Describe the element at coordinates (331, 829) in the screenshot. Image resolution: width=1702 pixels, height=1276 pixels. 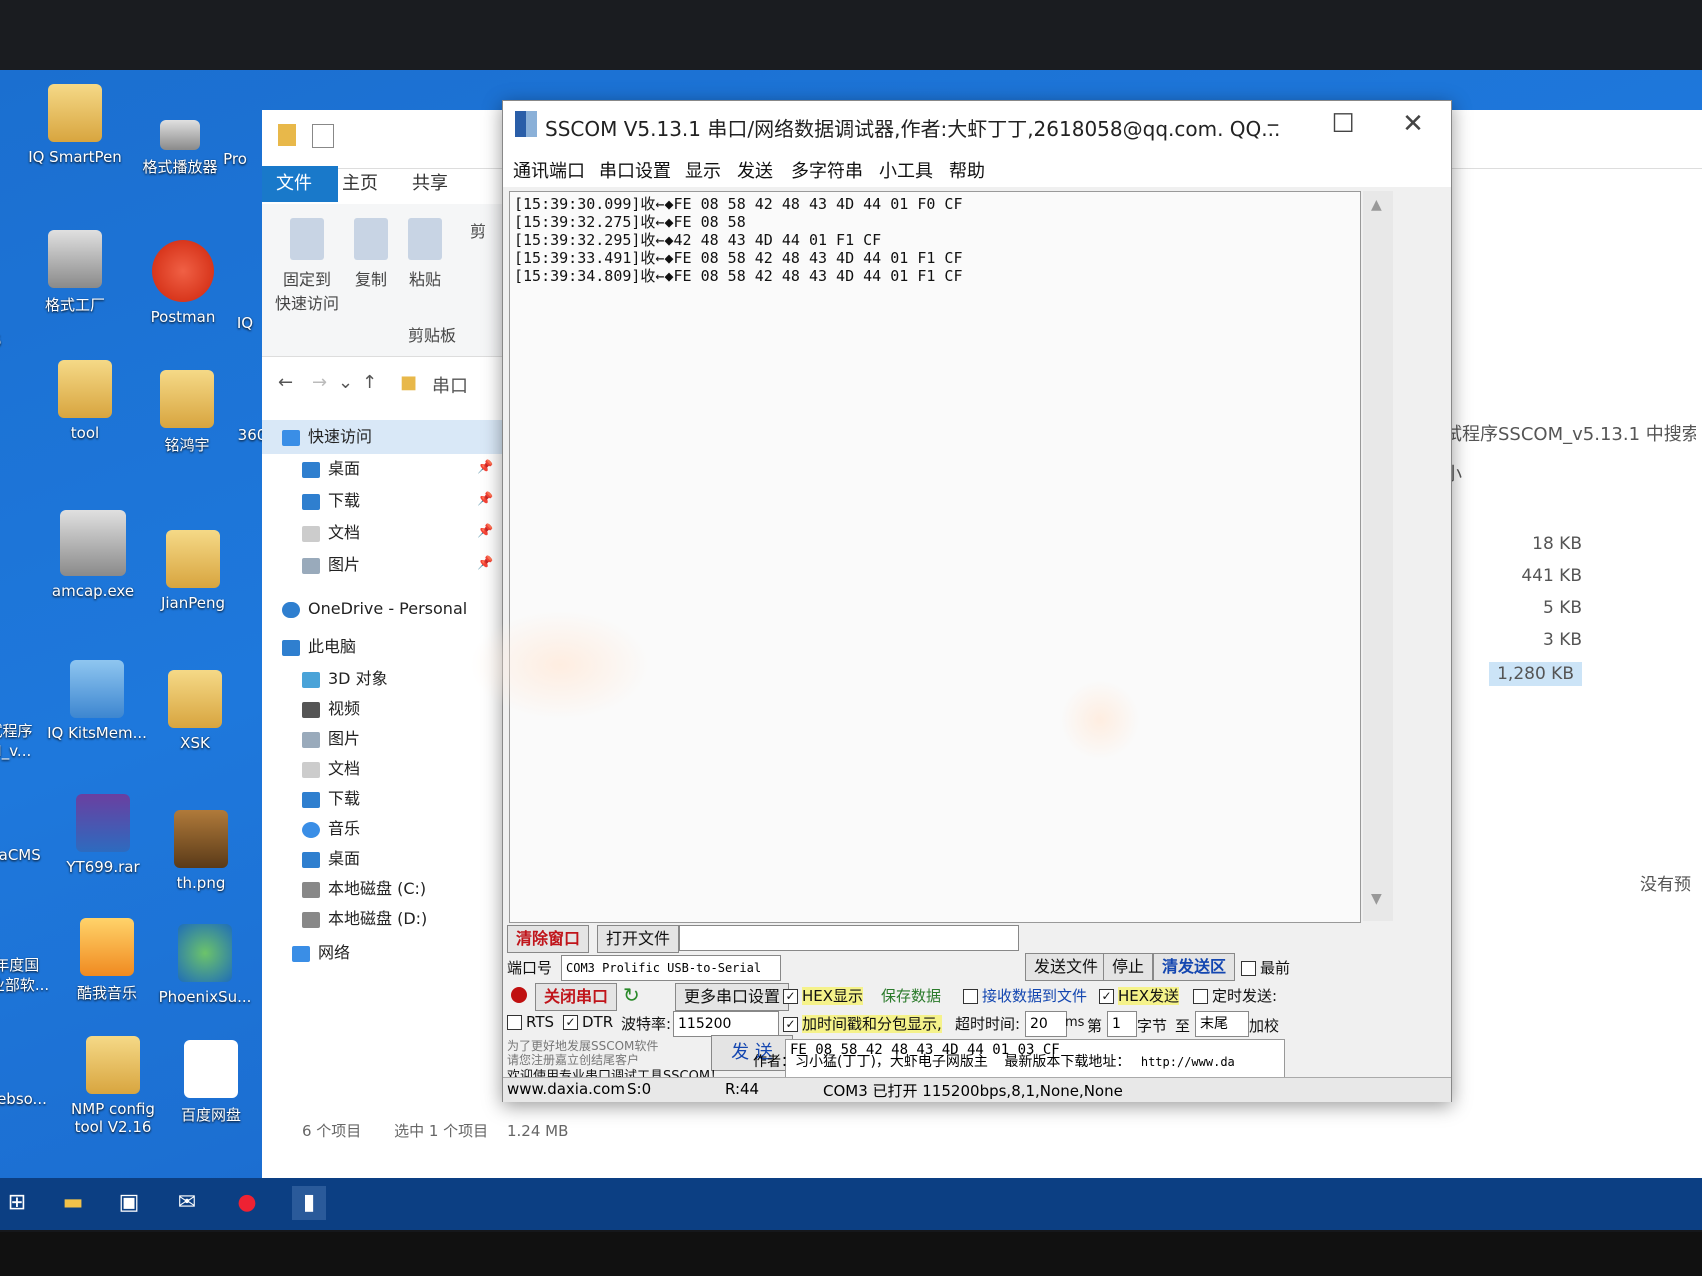
I see `nav-music: 音乐` at that location.